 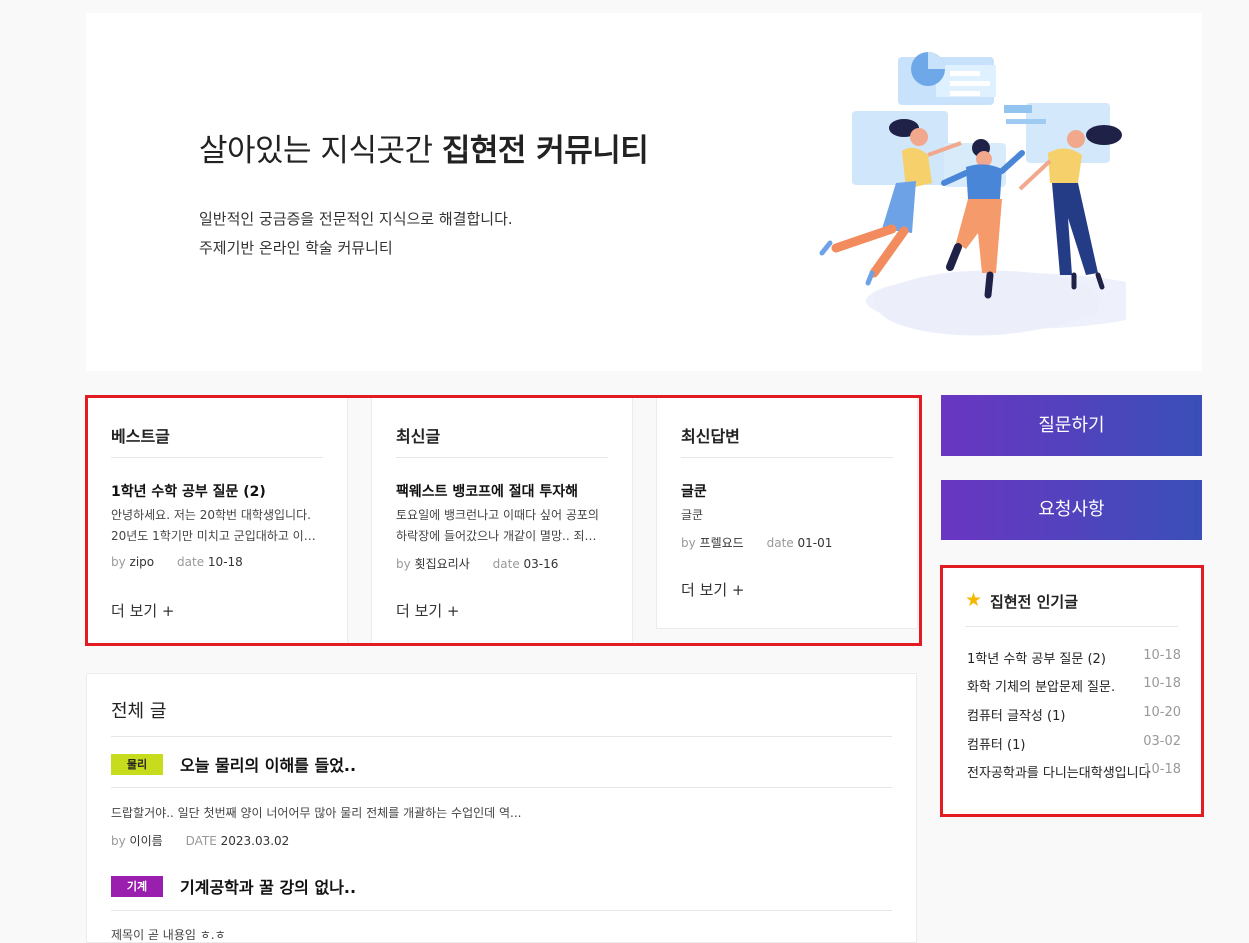 I want to click on post-title-link: 기계공학과 꿀 강의 없나.., so click(x=268, y=886).